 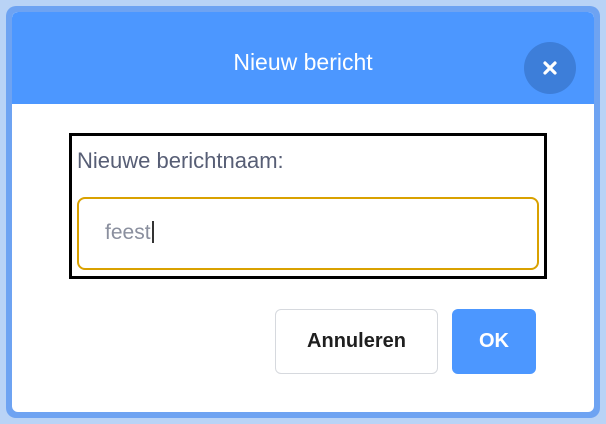 I want to click on prompt-label: Nieuwe berichtnaam:, so click(x=180, y=160).